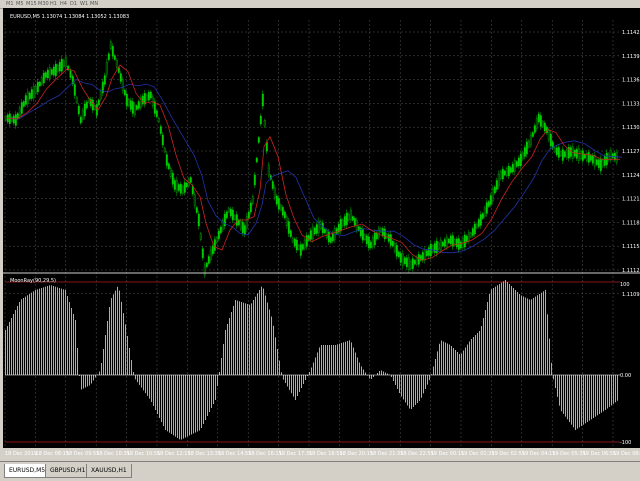 This screenshot has width=640, height=481. I want to click on time-label: 19 Dec 08:15, so click(626, 454).